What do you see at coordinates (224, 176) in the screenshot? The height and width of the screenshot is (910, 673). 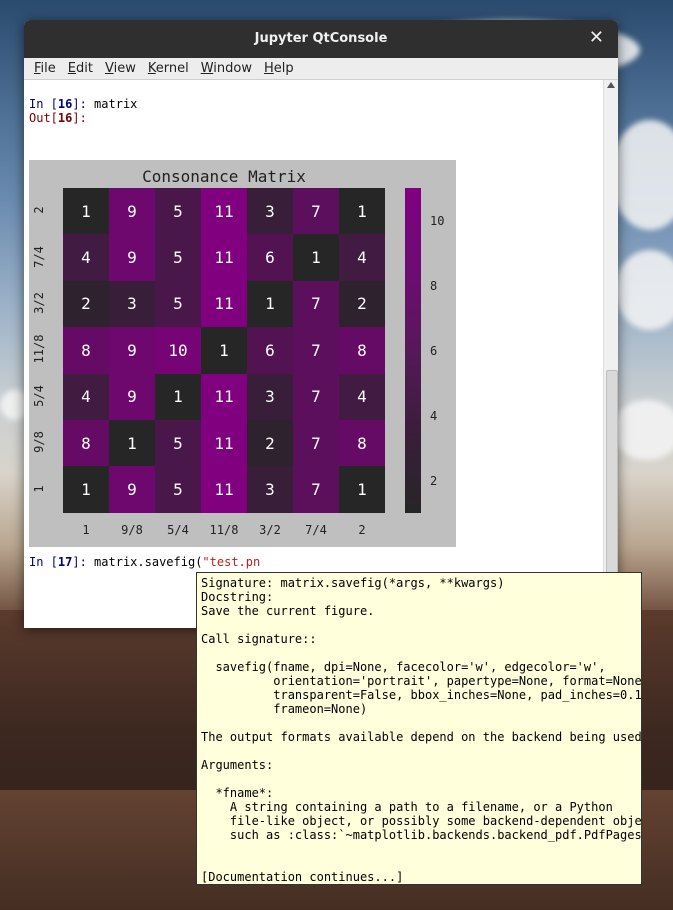 I see `chart-title: Consonance Matrix` at bounding box center [224, 176].